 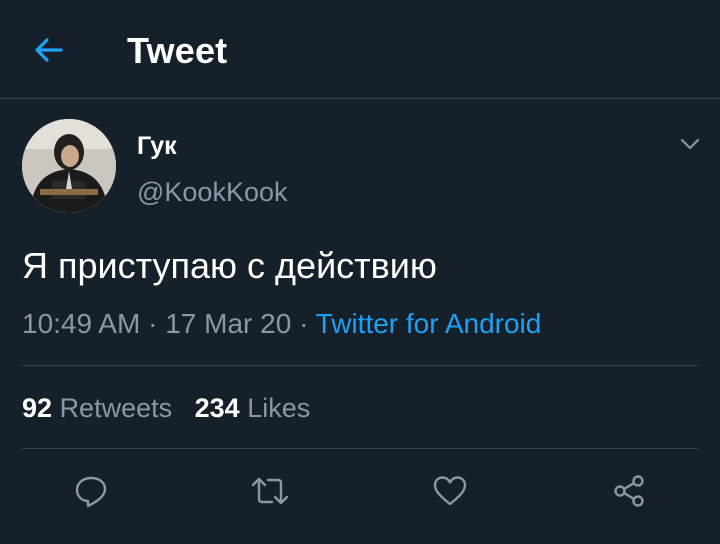 What do you see at coordinates (429, 323) in the screenshot?
I see `tweet-source-link: Twitter for Android` at bounding box center [429, 323].